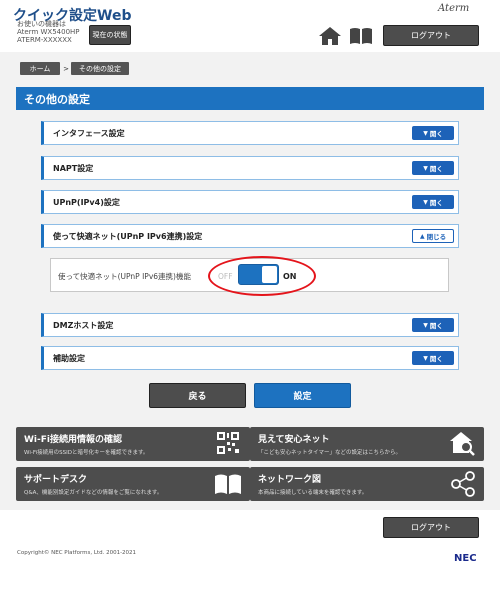 The height and width of the screenshot is (596, 500). What do you see at coordinates (228, 484) in the screenshot?
I see `open-book-icon` at bounding box center [228, 484].